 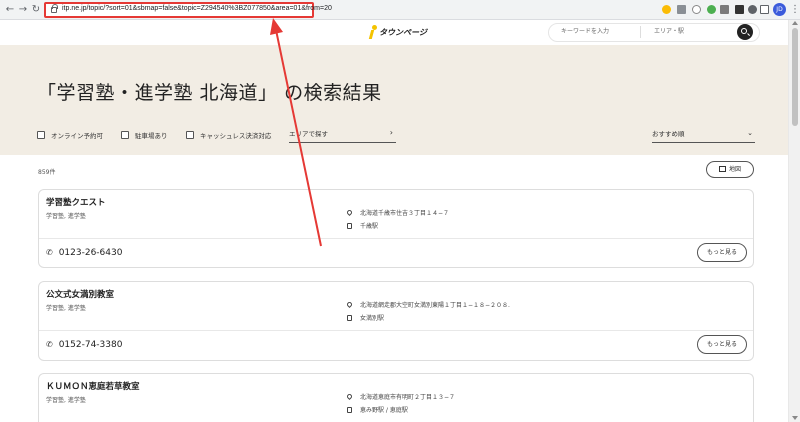 What do you see at coordinates (681, 9) in the screenshot?
I see `share-icon` at bounding box center [681, 9].